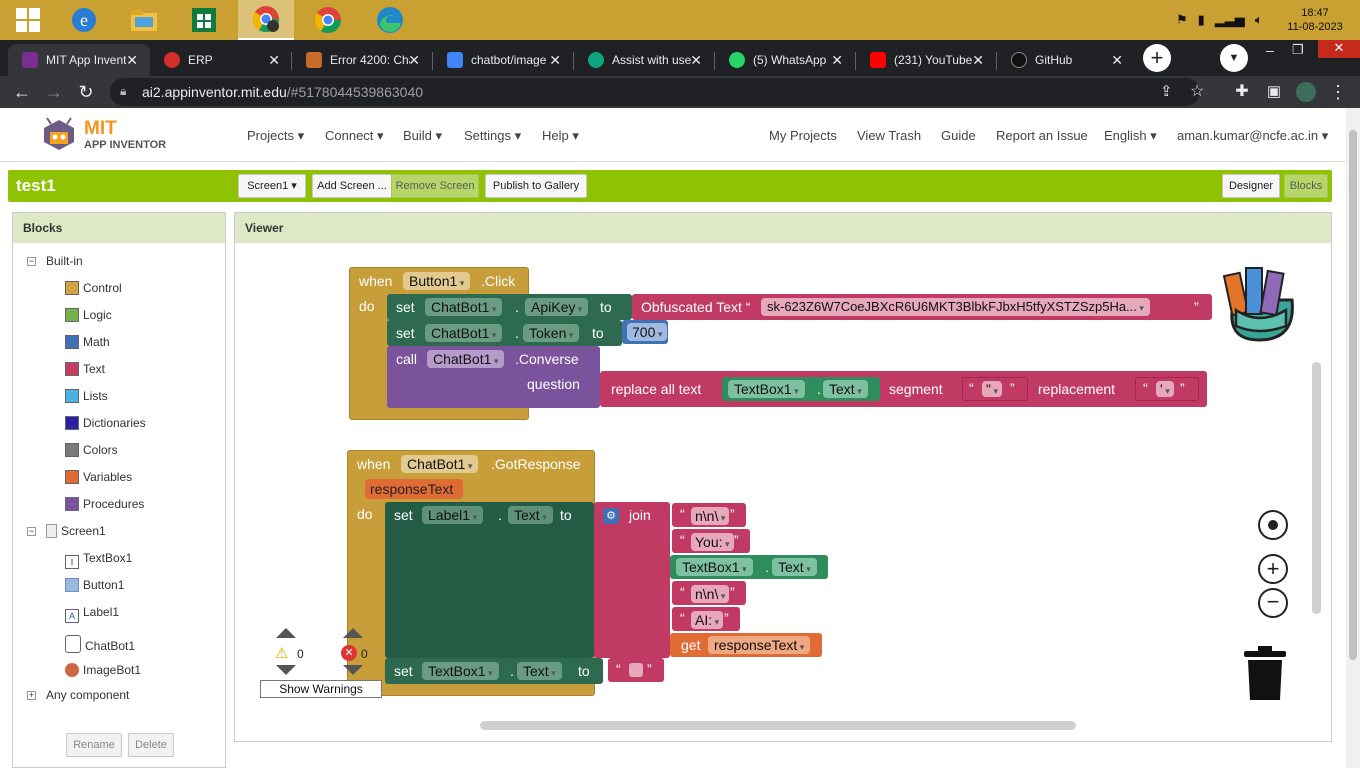 This screenshot has height=768, width=1360. What do you see at coordinates (54, 92) in the screenshot?
I see `forward-icon: →` at bounding box center [54, 92].